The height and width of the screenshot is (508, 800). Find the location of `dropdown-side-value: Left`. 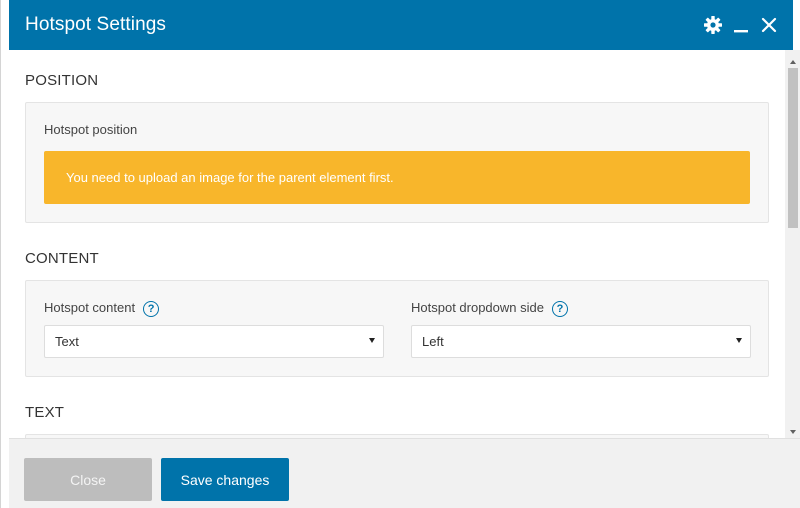

dropdown-side-value: Left is located at coordinates (433, 341).